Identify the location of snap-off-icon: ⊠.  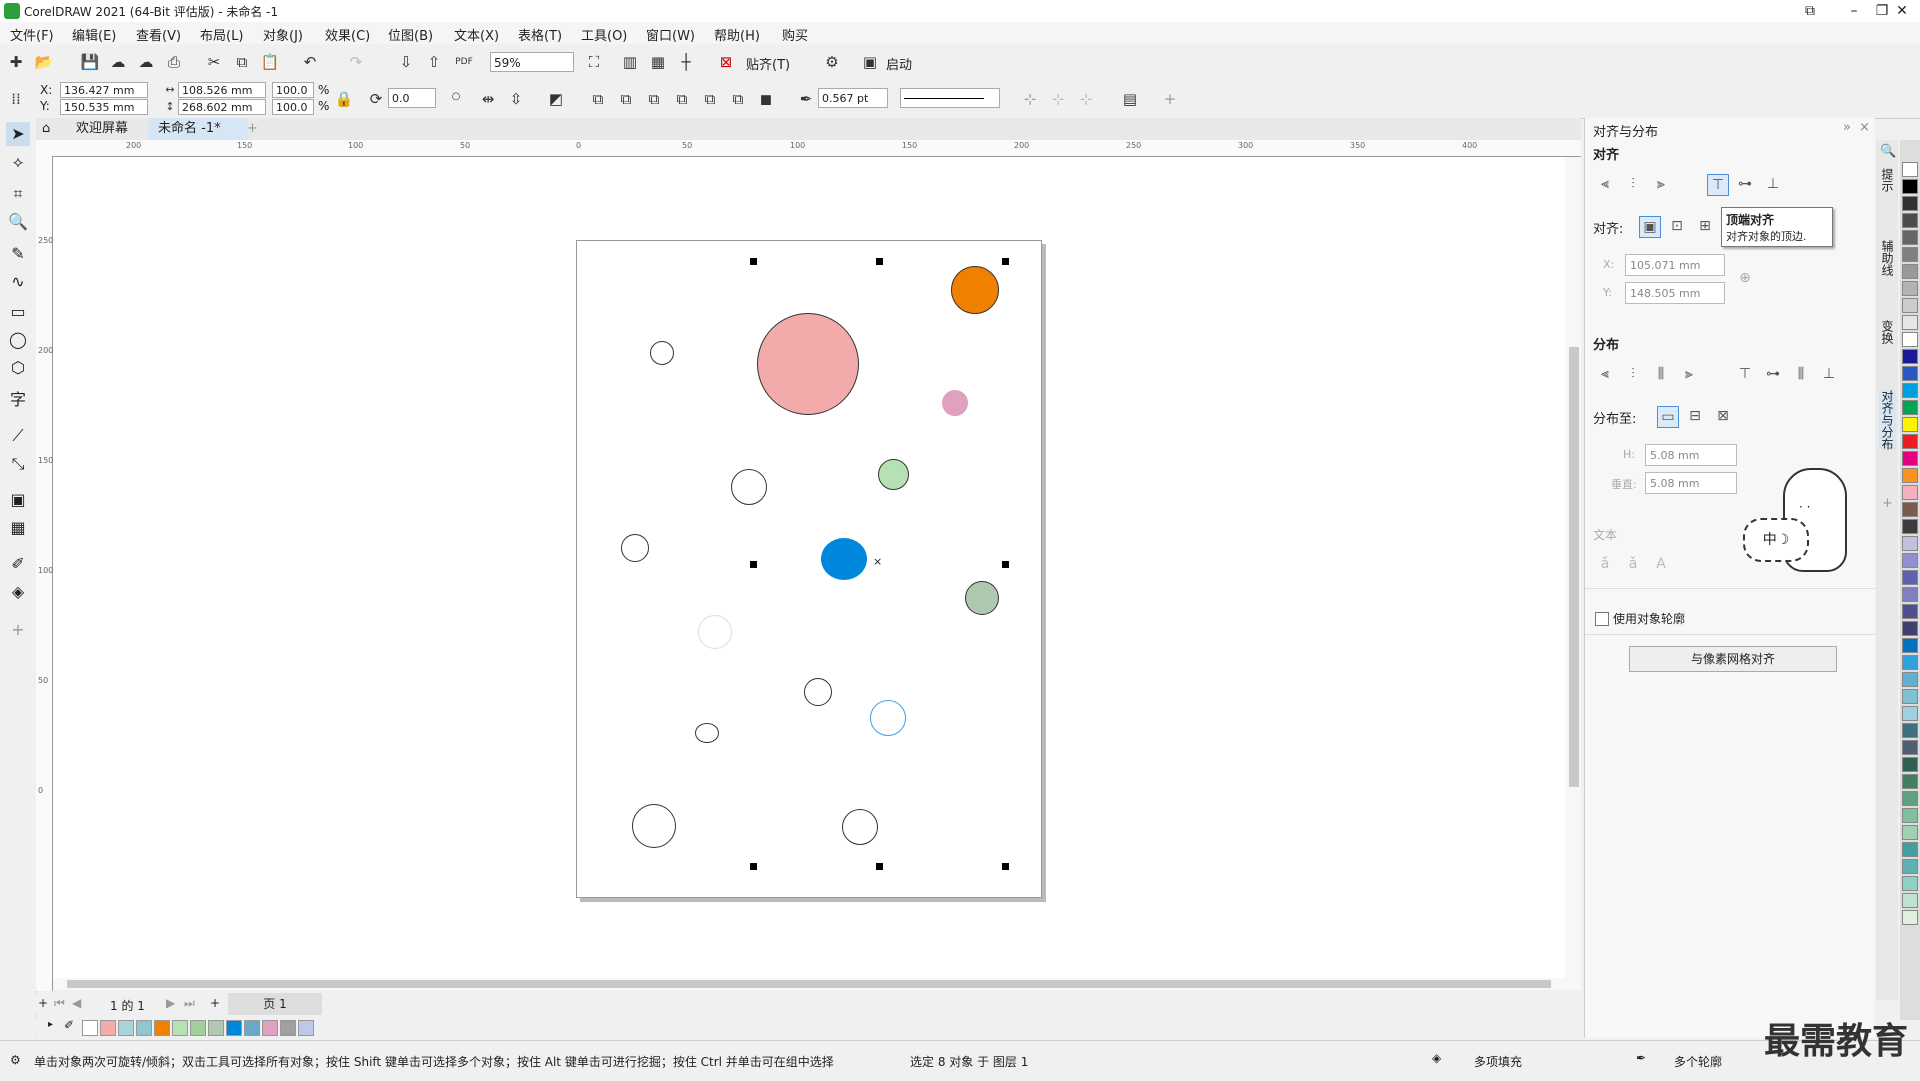
(726, 62).